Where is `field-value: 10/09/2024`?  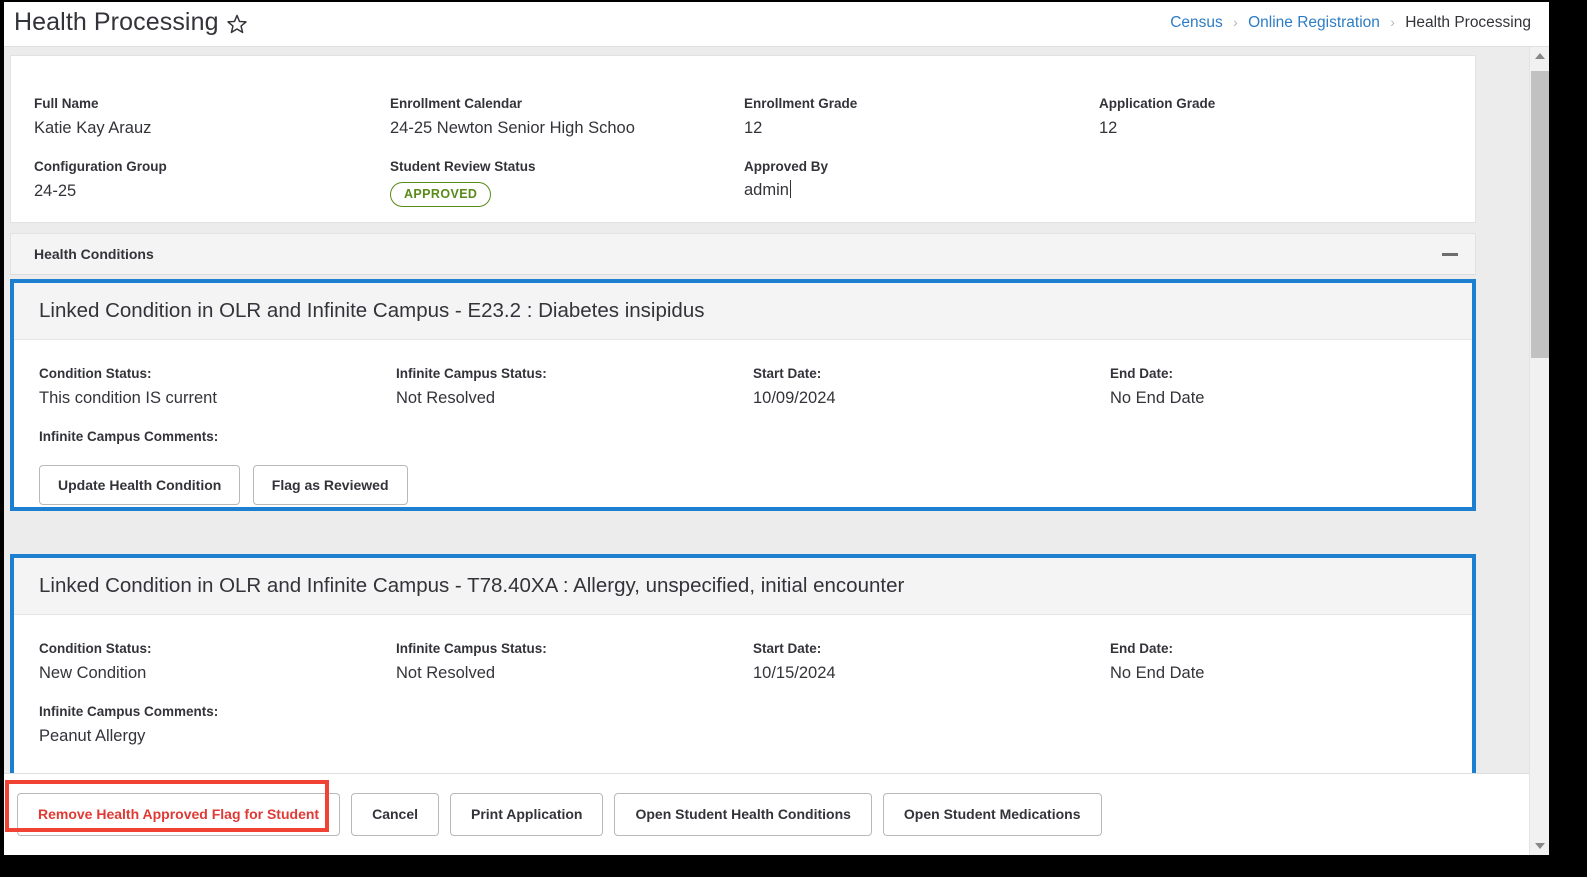
field-value: 10/09/2024 is located at coordinates (794, 398).